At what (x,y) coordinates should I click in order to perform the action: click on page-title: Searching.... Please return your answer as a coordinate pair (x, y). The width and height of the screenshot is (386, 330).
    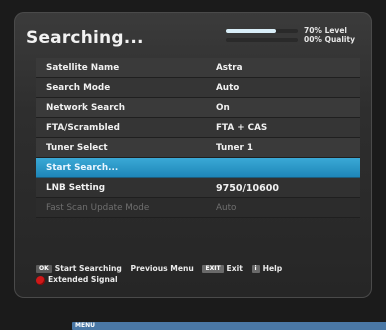
    Looking at the image, I should click on (85, 38).